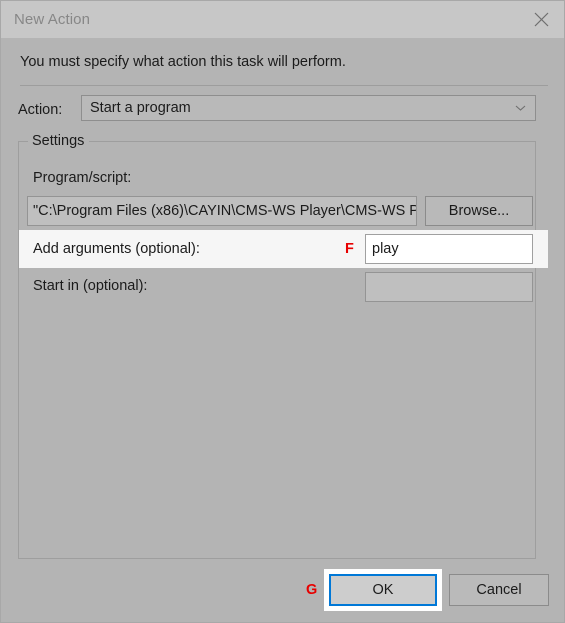  What do you see at coordinates (312, 590) in the screenshot?
I see `annotation-marker-g: G` at bounding box center [312, 590].